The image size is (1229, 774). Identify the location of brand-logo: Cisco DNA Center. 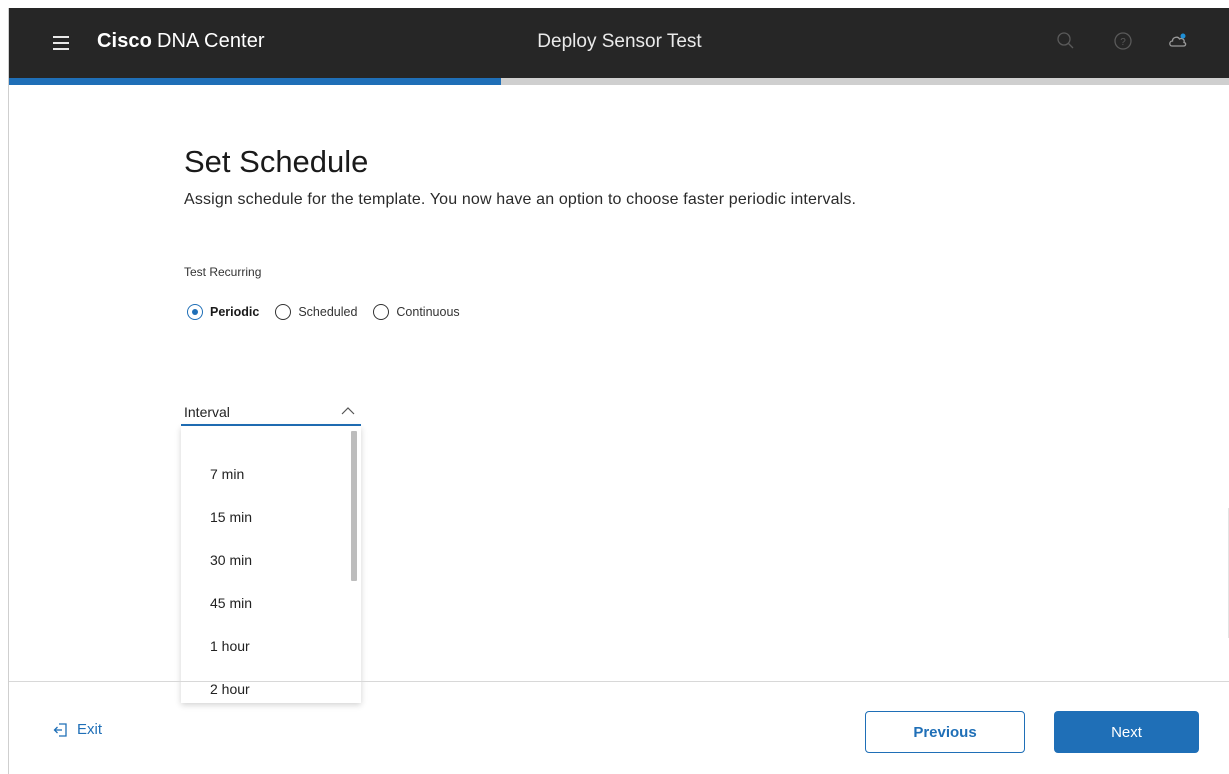
(181, 41).